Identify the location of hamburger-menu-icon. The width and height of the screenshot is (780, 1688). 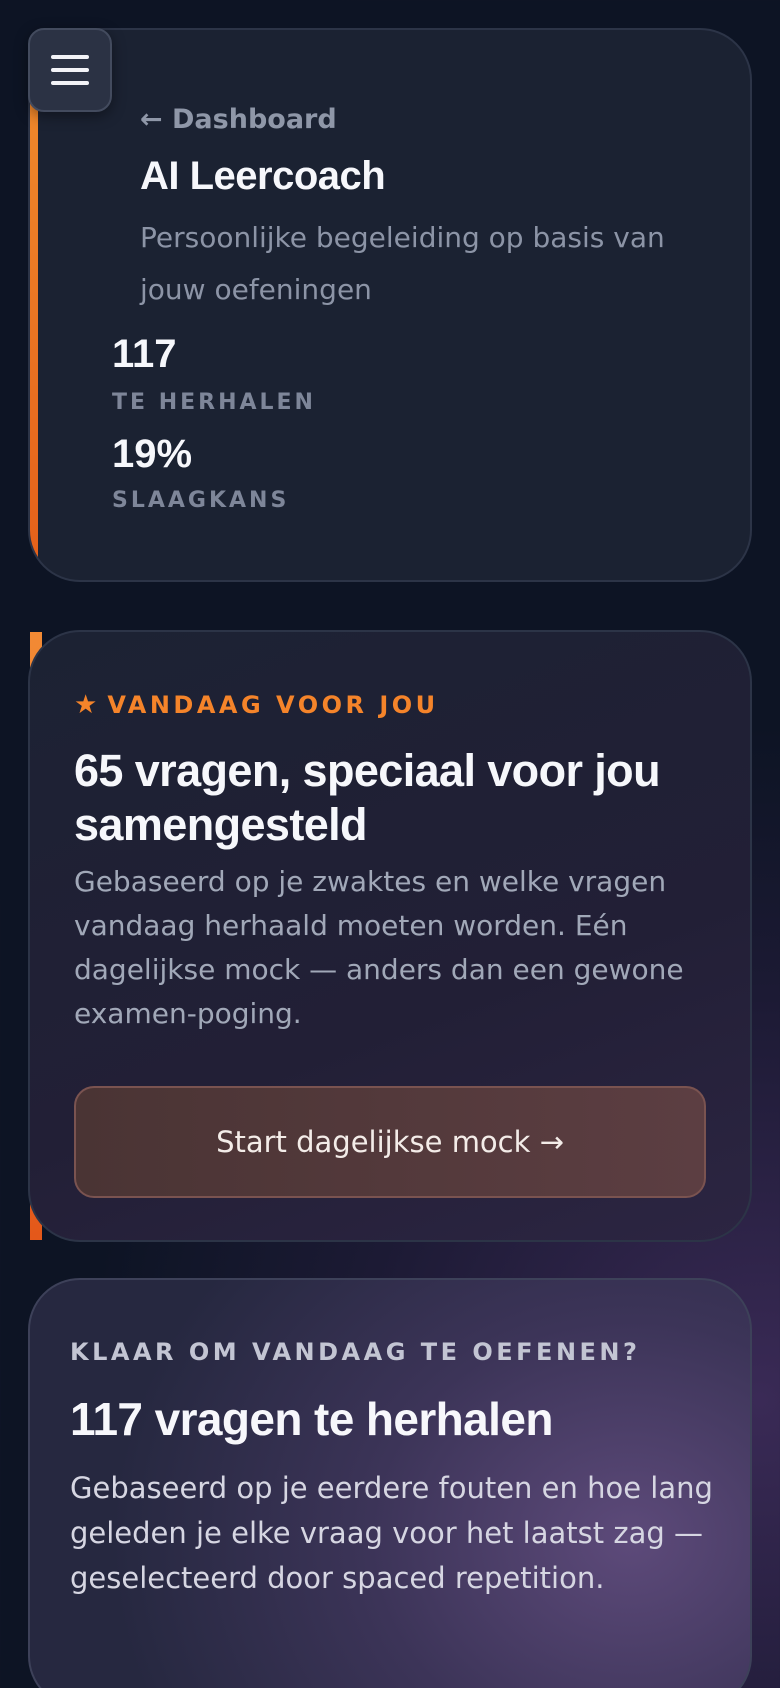
(70, 70).